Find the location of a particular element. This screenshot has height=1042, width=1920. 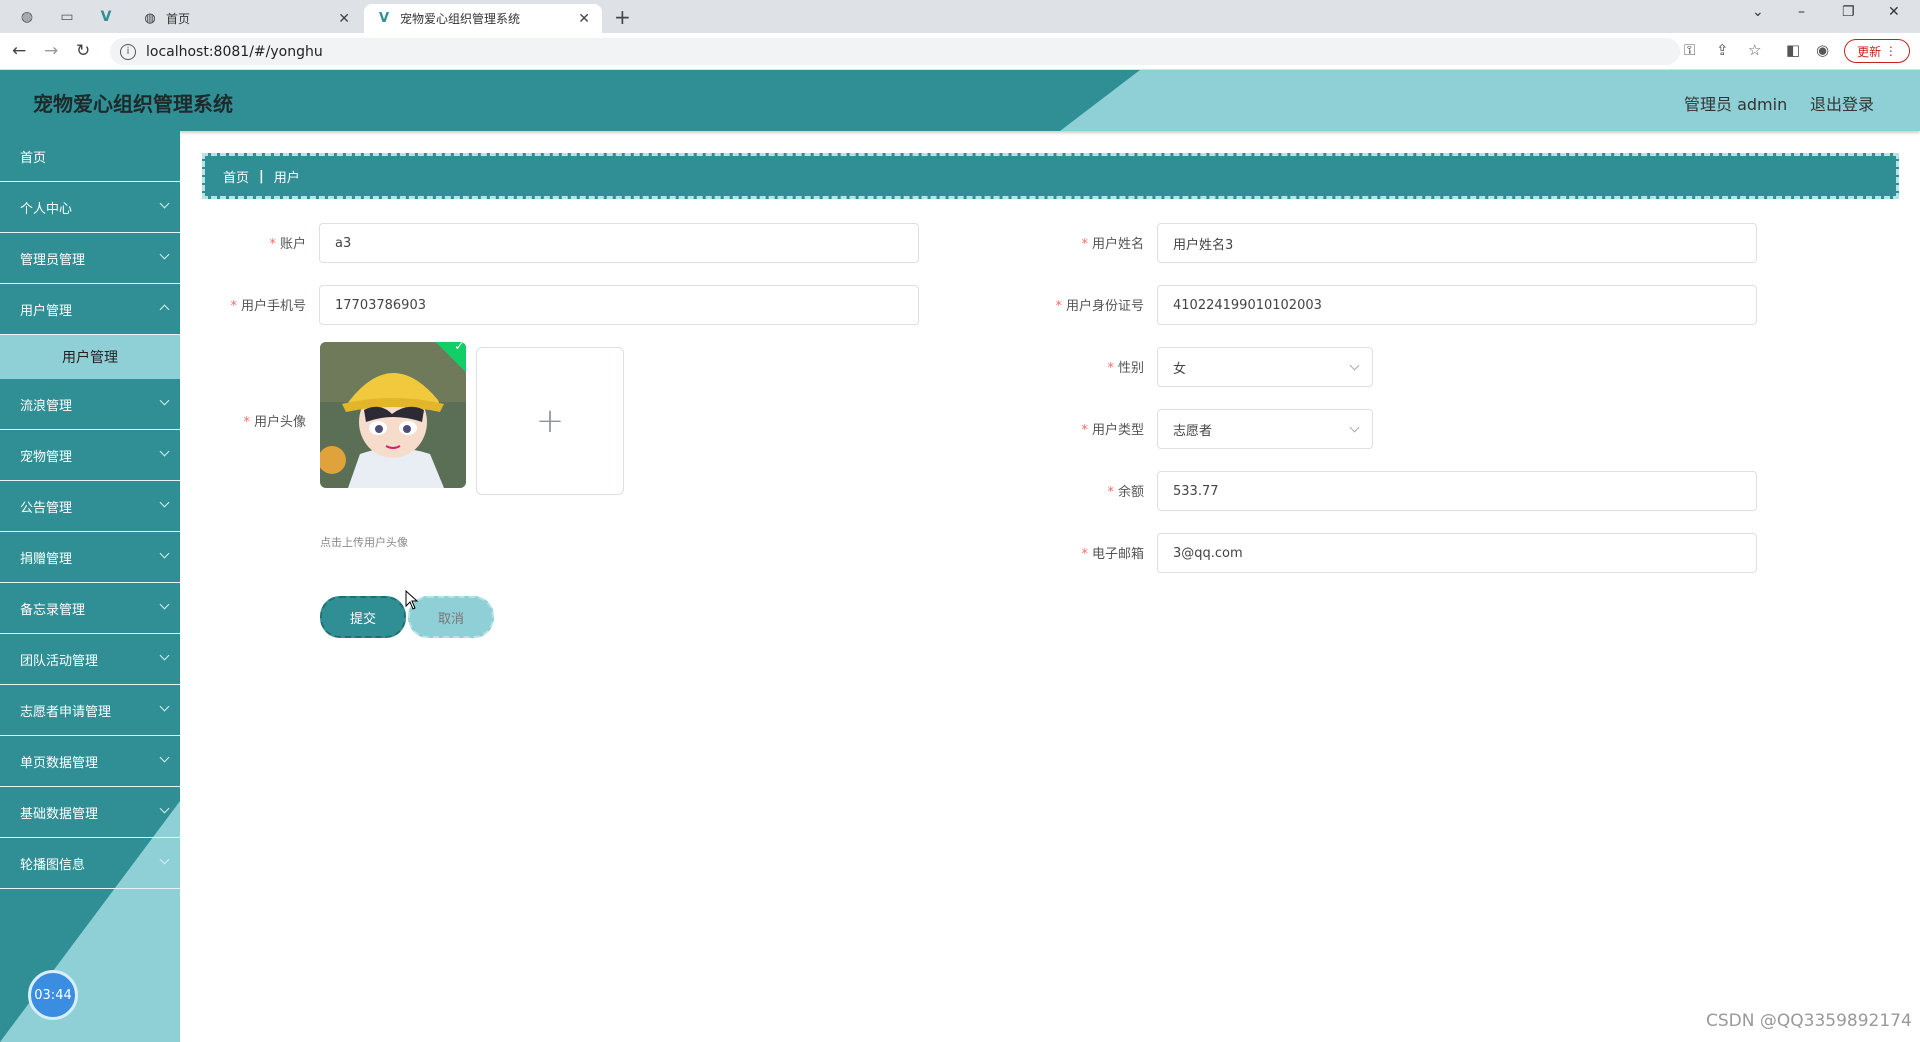

info-icon: i is located at coordinates (128, 51).